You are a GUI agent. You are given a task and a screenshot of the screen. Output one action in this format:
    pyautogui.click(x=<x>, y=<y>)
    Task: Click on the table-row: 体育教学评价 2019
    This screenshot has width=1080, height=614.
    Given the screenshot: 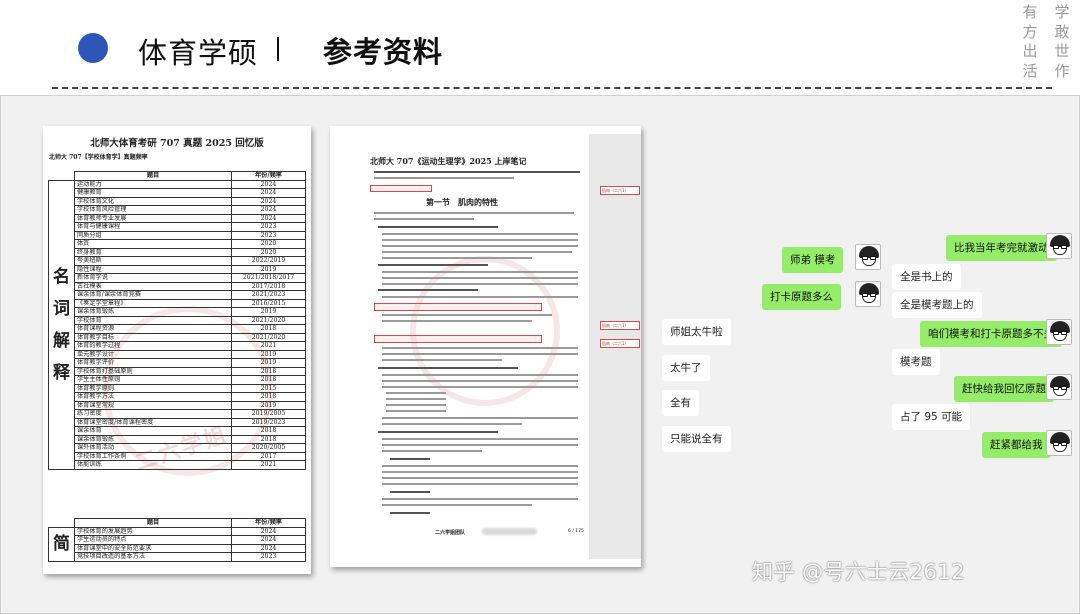 What is the action you would take?
    pyautogui.click(x=177, y=363)
    